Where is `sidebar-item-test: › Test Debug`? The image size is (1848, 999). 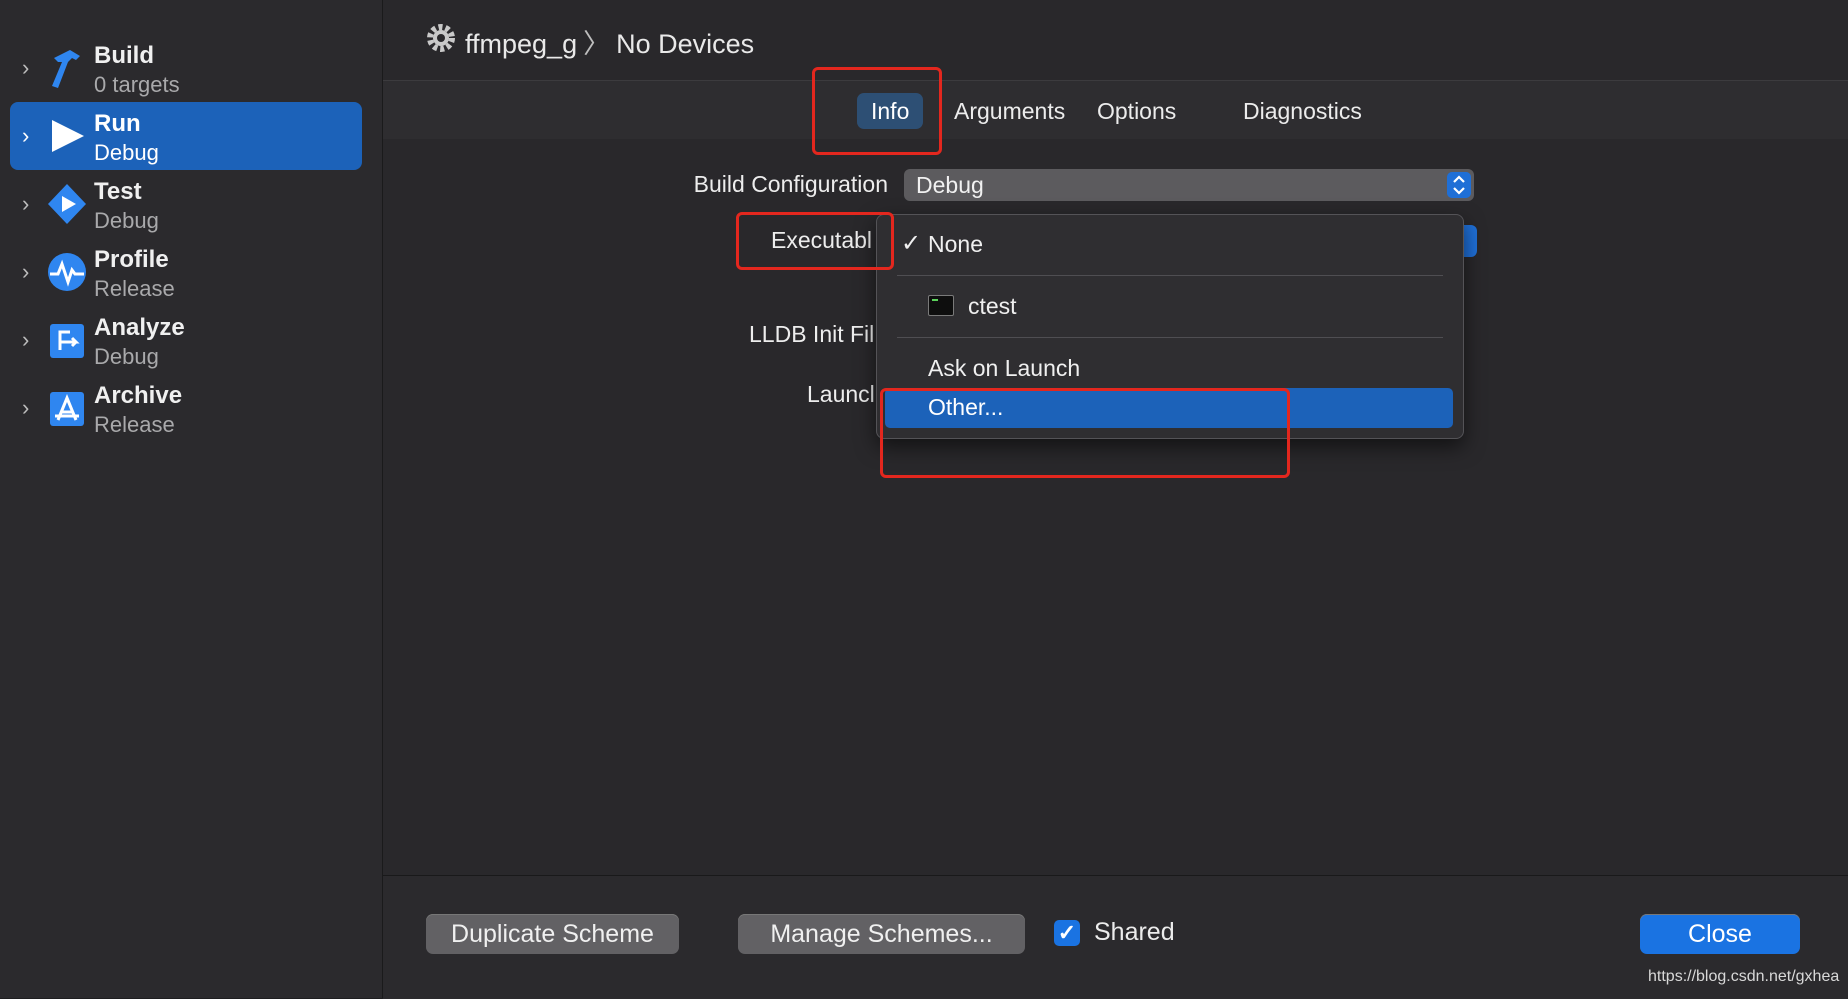 sidebar-item-test: › Test Debug is located at coordinates (186, 204).